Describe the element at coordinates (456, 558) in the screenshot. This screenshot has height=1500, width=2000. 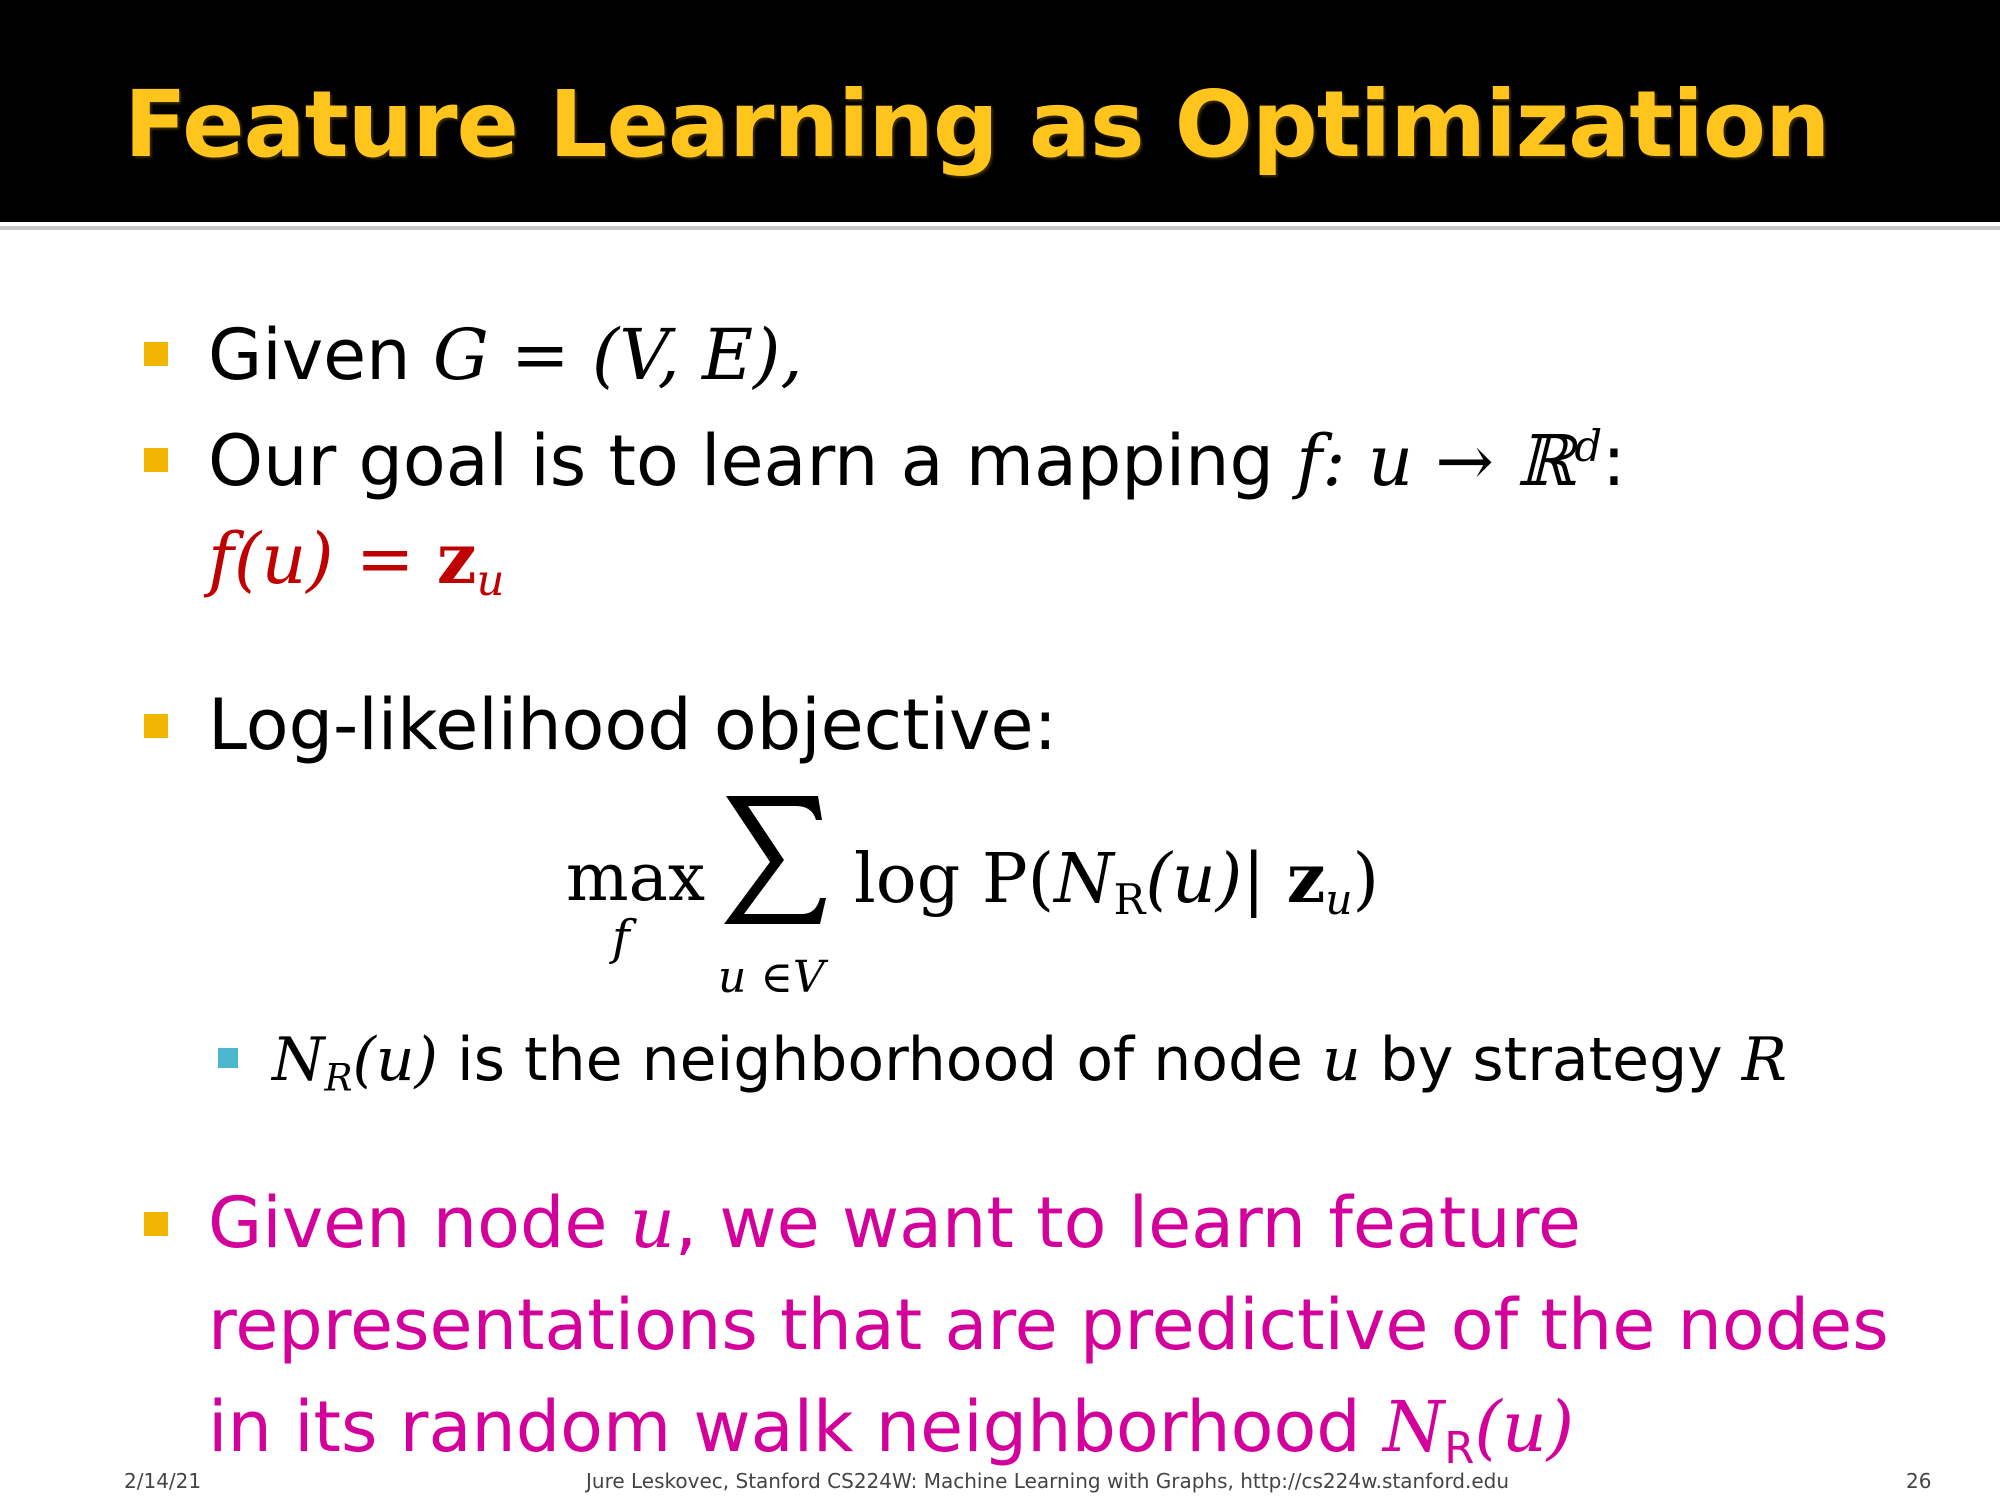
I see `formula-z: z` at that location.